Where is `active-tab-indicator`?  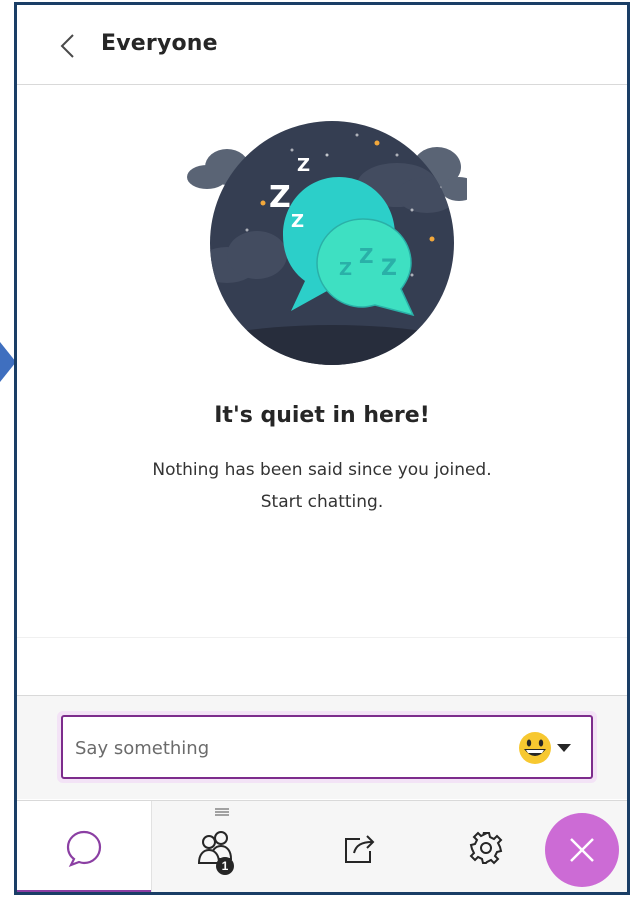
active-tab-indicator is located at coordinates (84, 891).